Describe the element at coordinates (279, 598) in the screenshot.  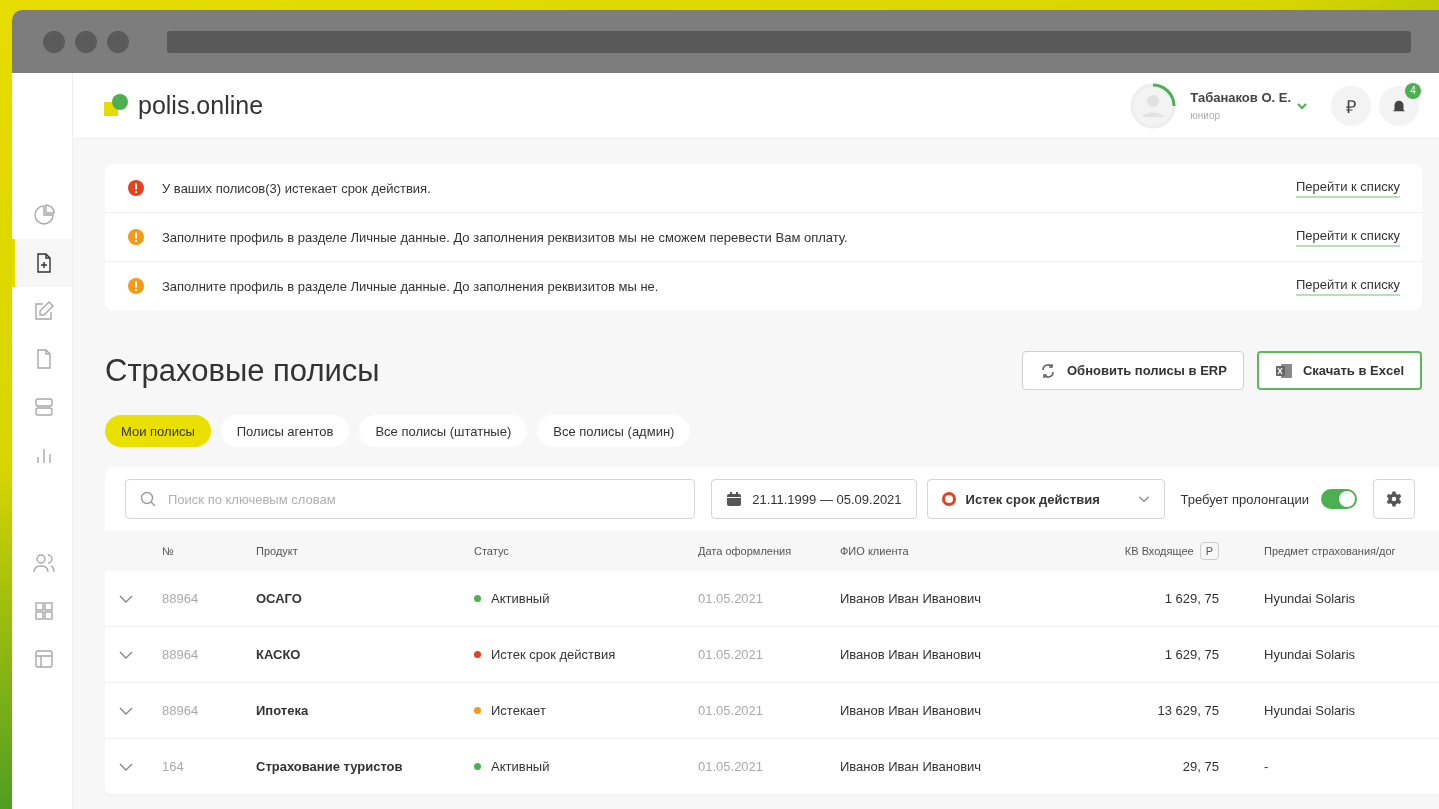
I see `table-cell-text: ОСАГО` at that location.